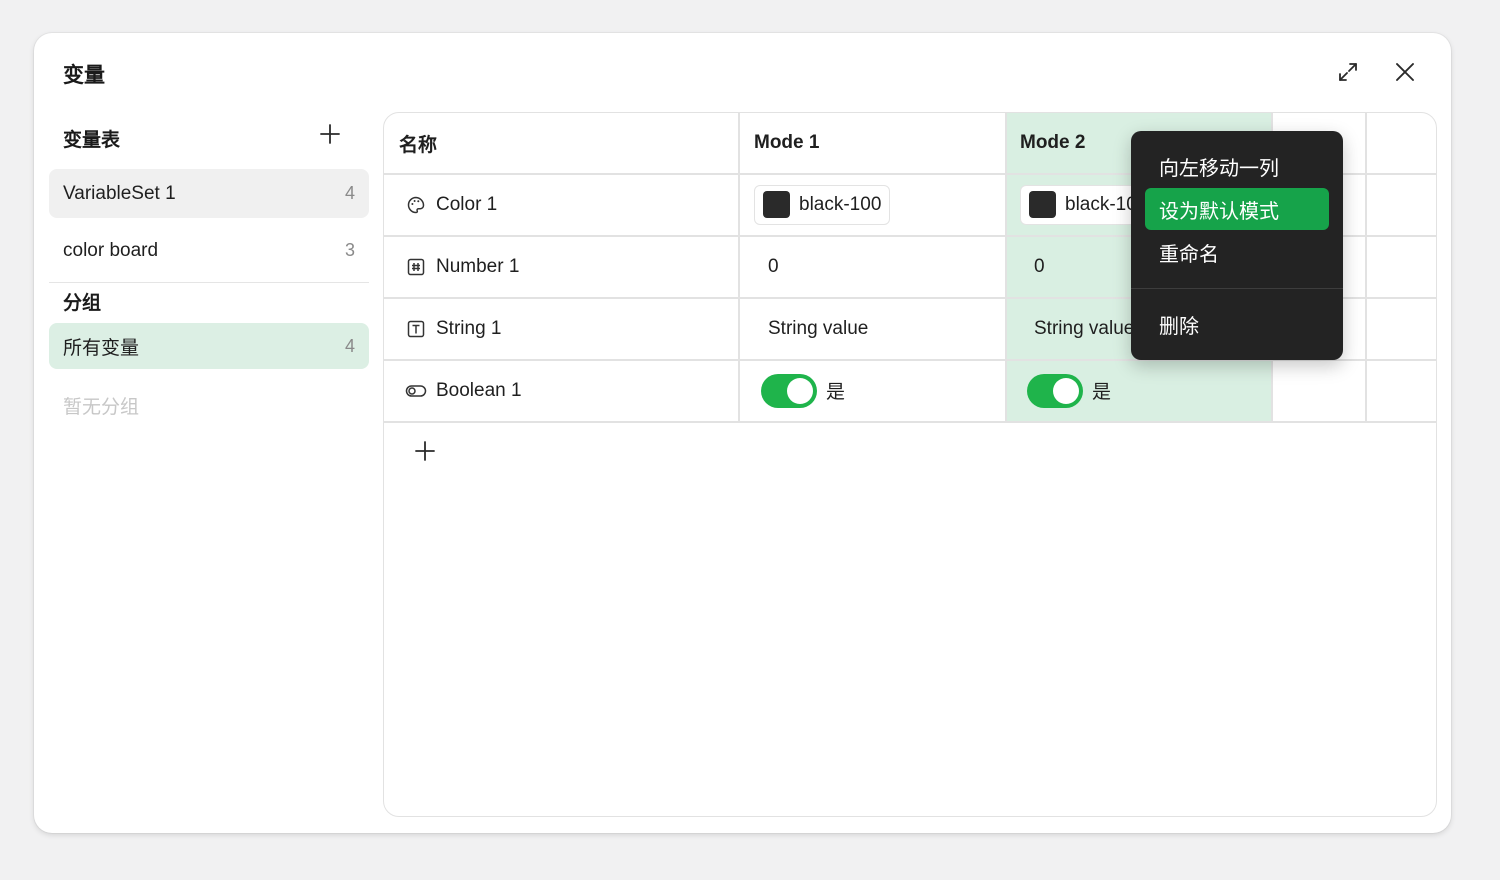 The image size is (1500, 880). What do you see at coordinates (416, 205) in the screenshot?
I see `palette-icon` at bounding box center [416, 205].